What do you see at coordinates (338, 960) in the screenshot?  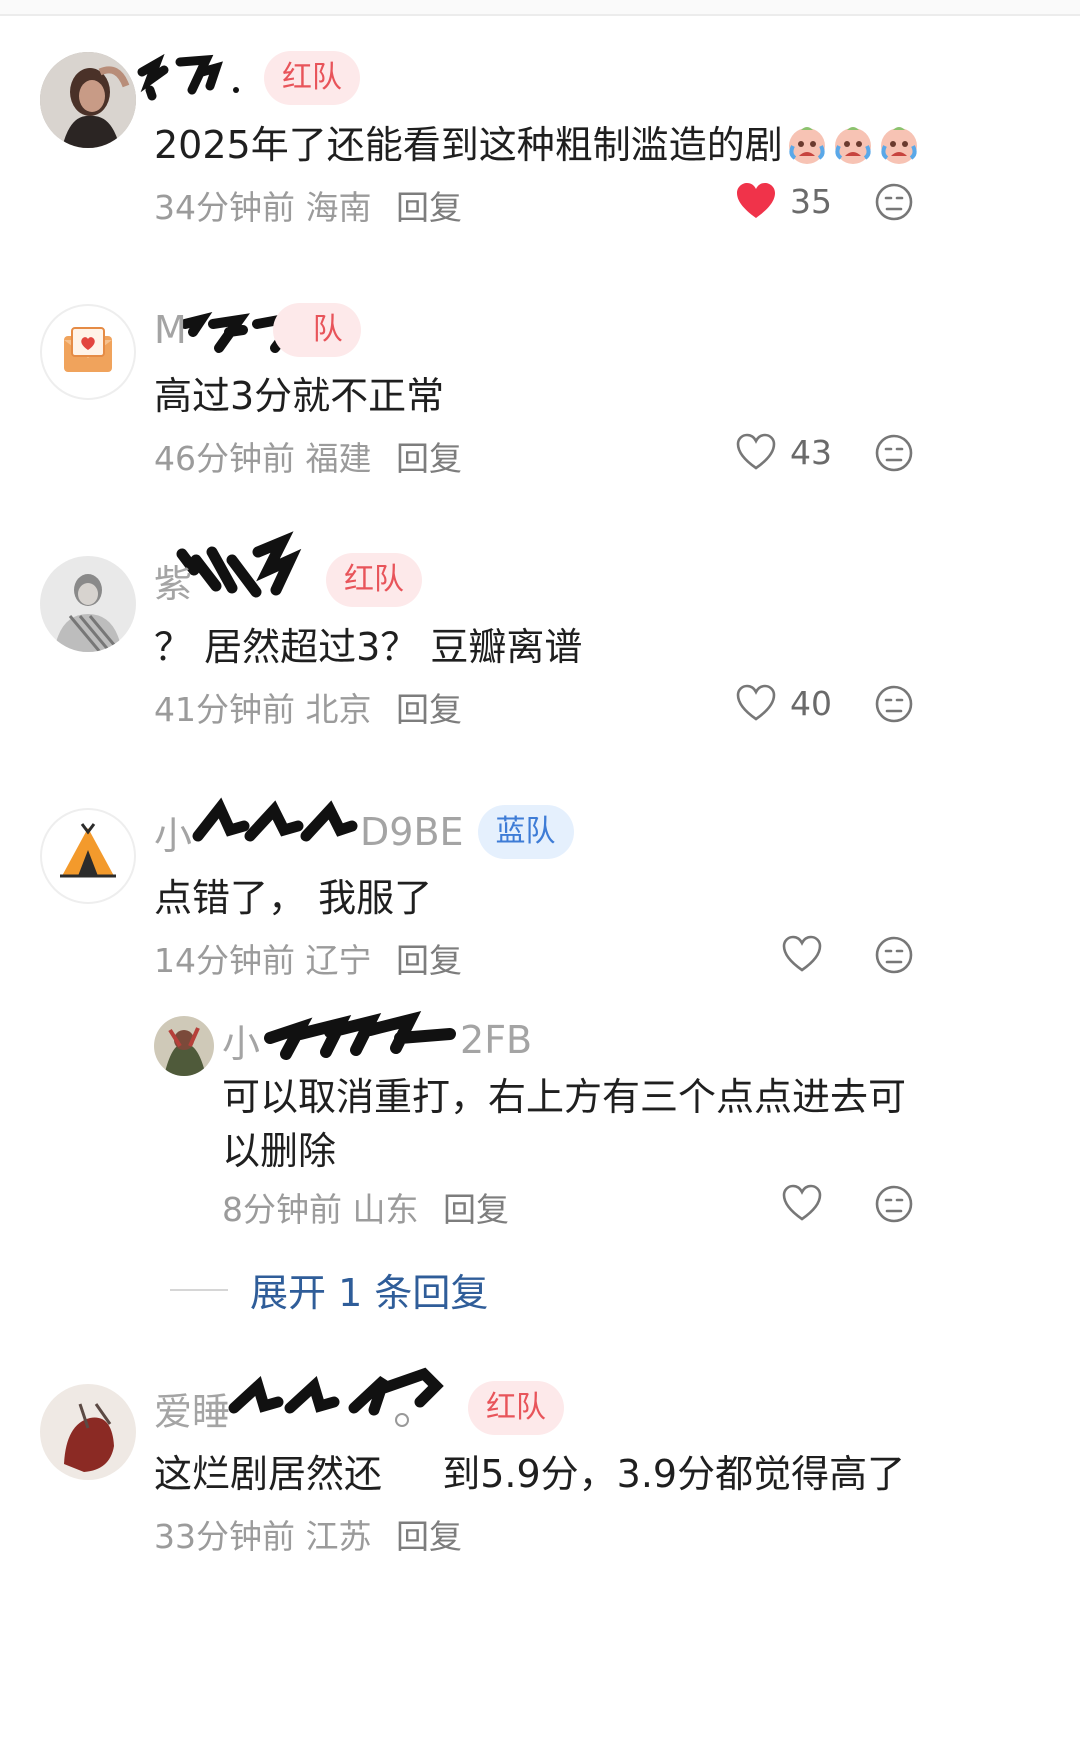 I see `comment-location: 辽宁` at bounding box center [338, 960].